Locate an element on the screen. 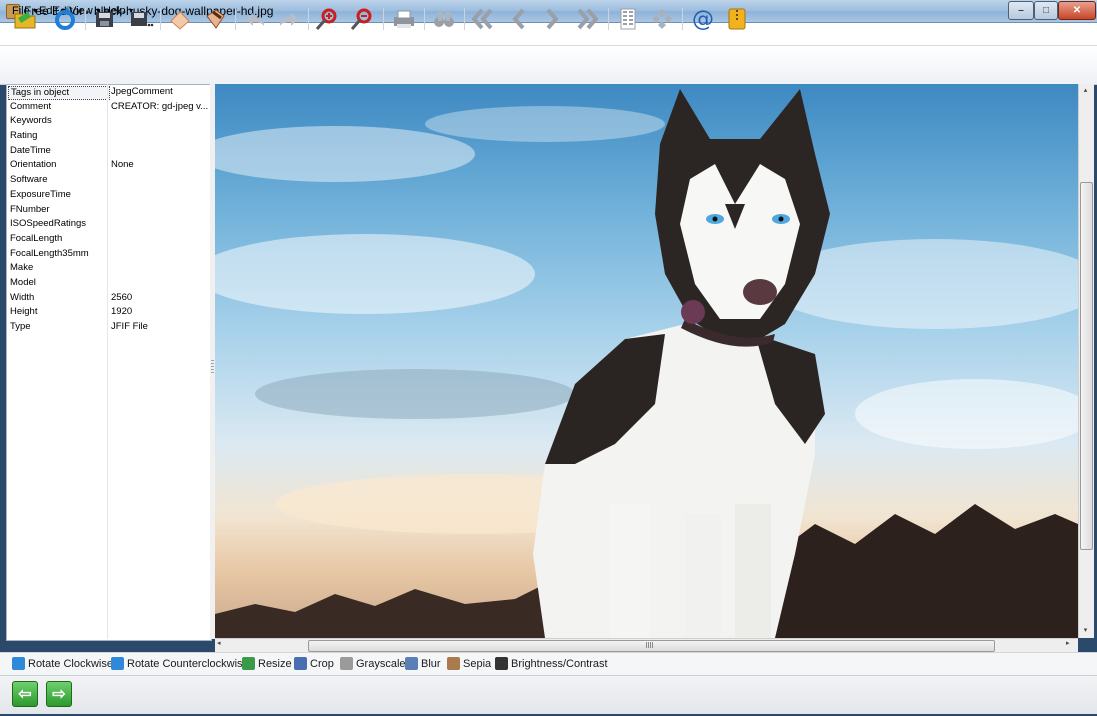 The width and height of the screenshot is (1097, 716). binoculars-icon is located at coordinates (444, 19).